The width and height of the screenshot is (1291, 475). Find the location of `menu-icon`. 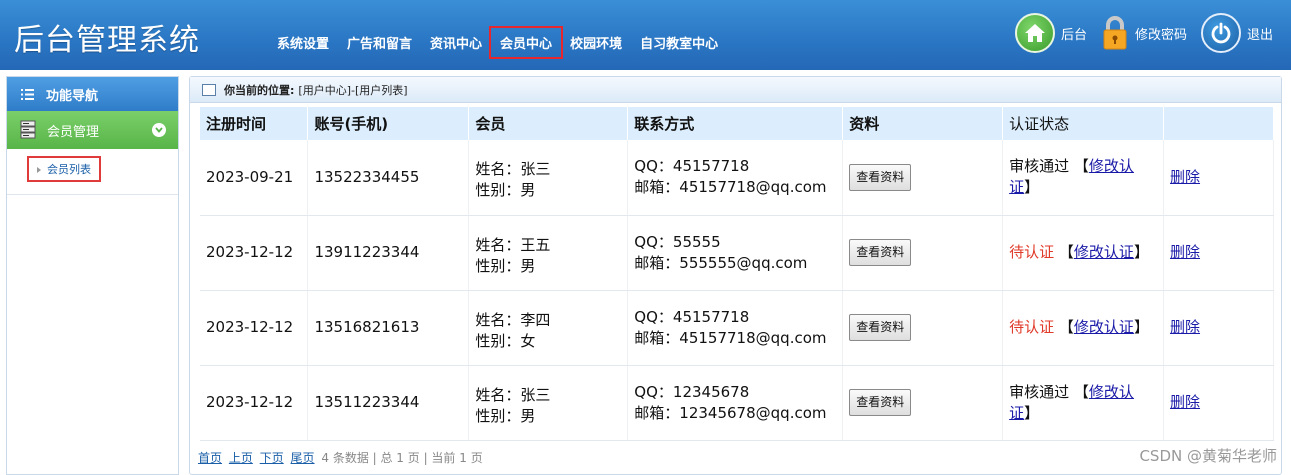

menu-icon is located at coordinates (27, 94).